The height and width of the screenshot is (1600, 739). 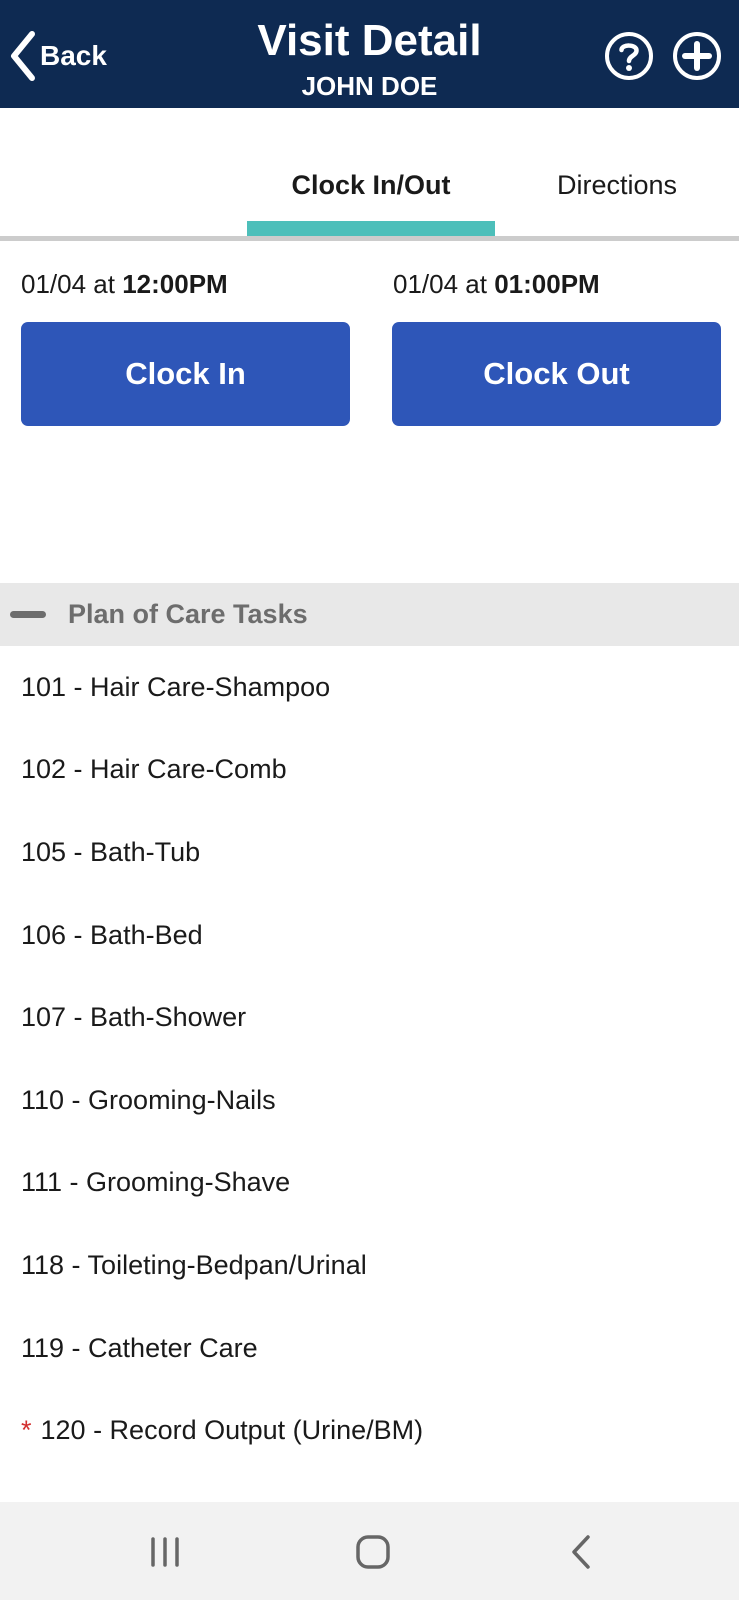 I want to click on app-header: Back Visit Detail JOHN DOE, so click(x=369, y=54).